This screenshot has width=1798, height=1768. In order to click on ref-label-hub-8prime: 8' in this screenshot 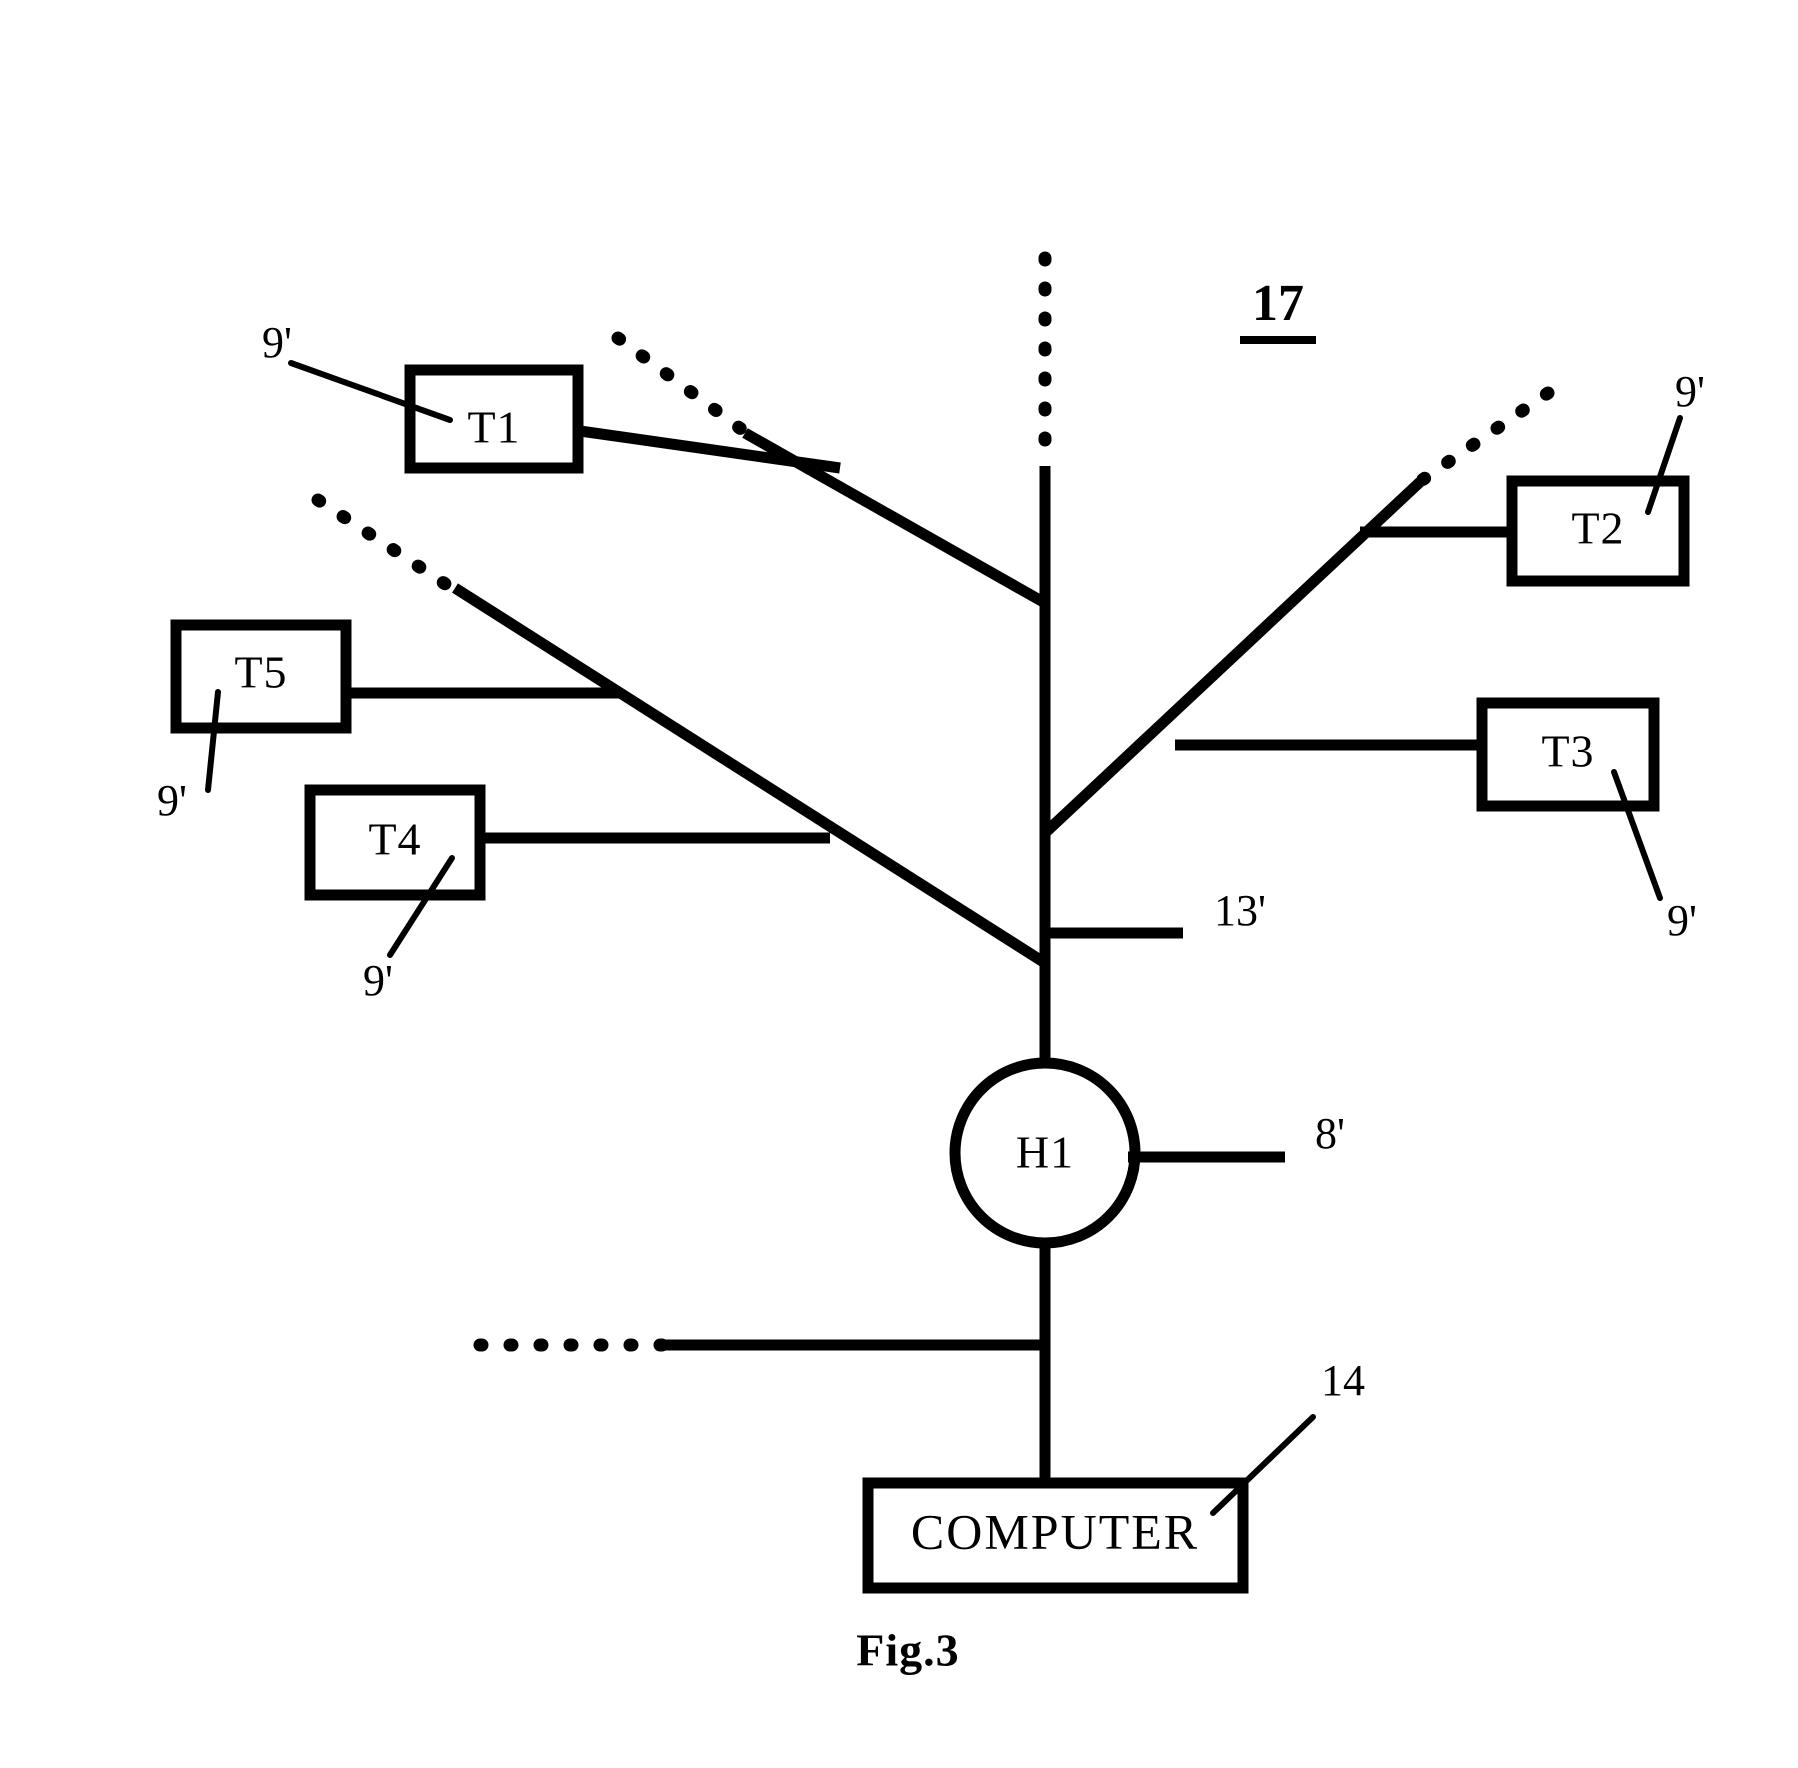, I will do `click(1330, 1133)`.